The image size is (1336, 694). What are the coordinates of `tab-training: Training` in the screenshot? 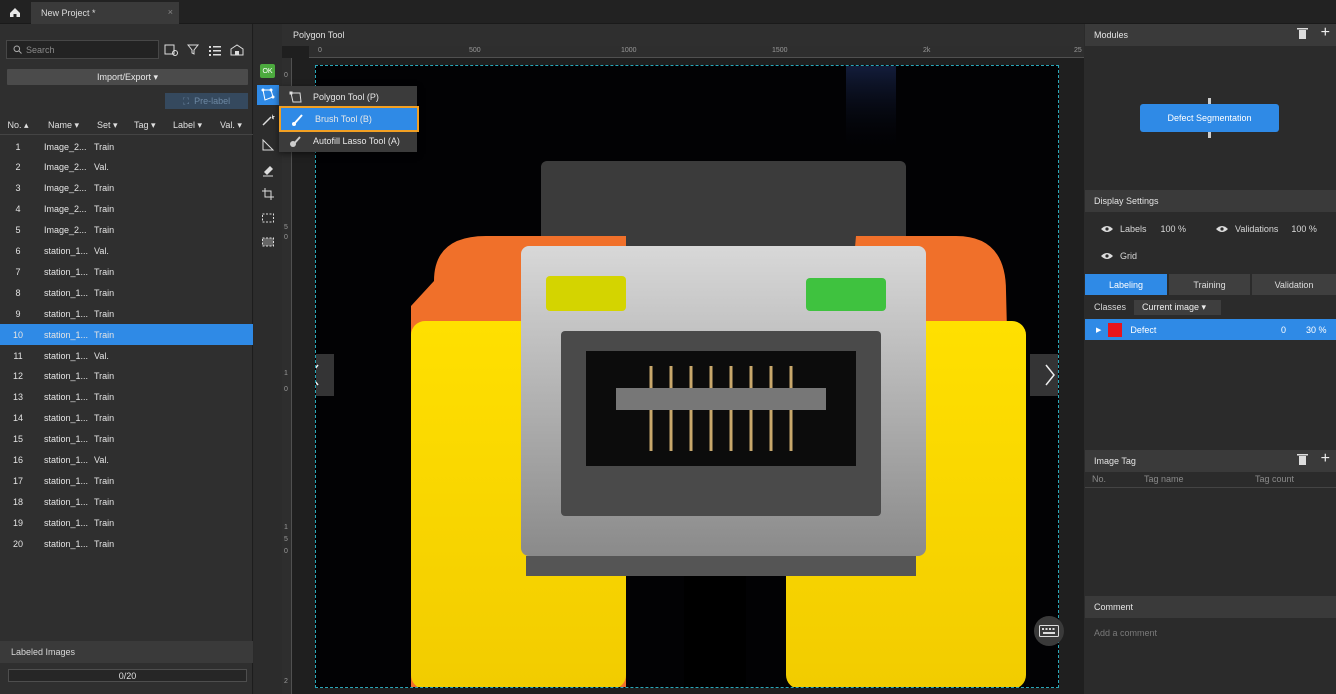 It's located at (1209, 284).